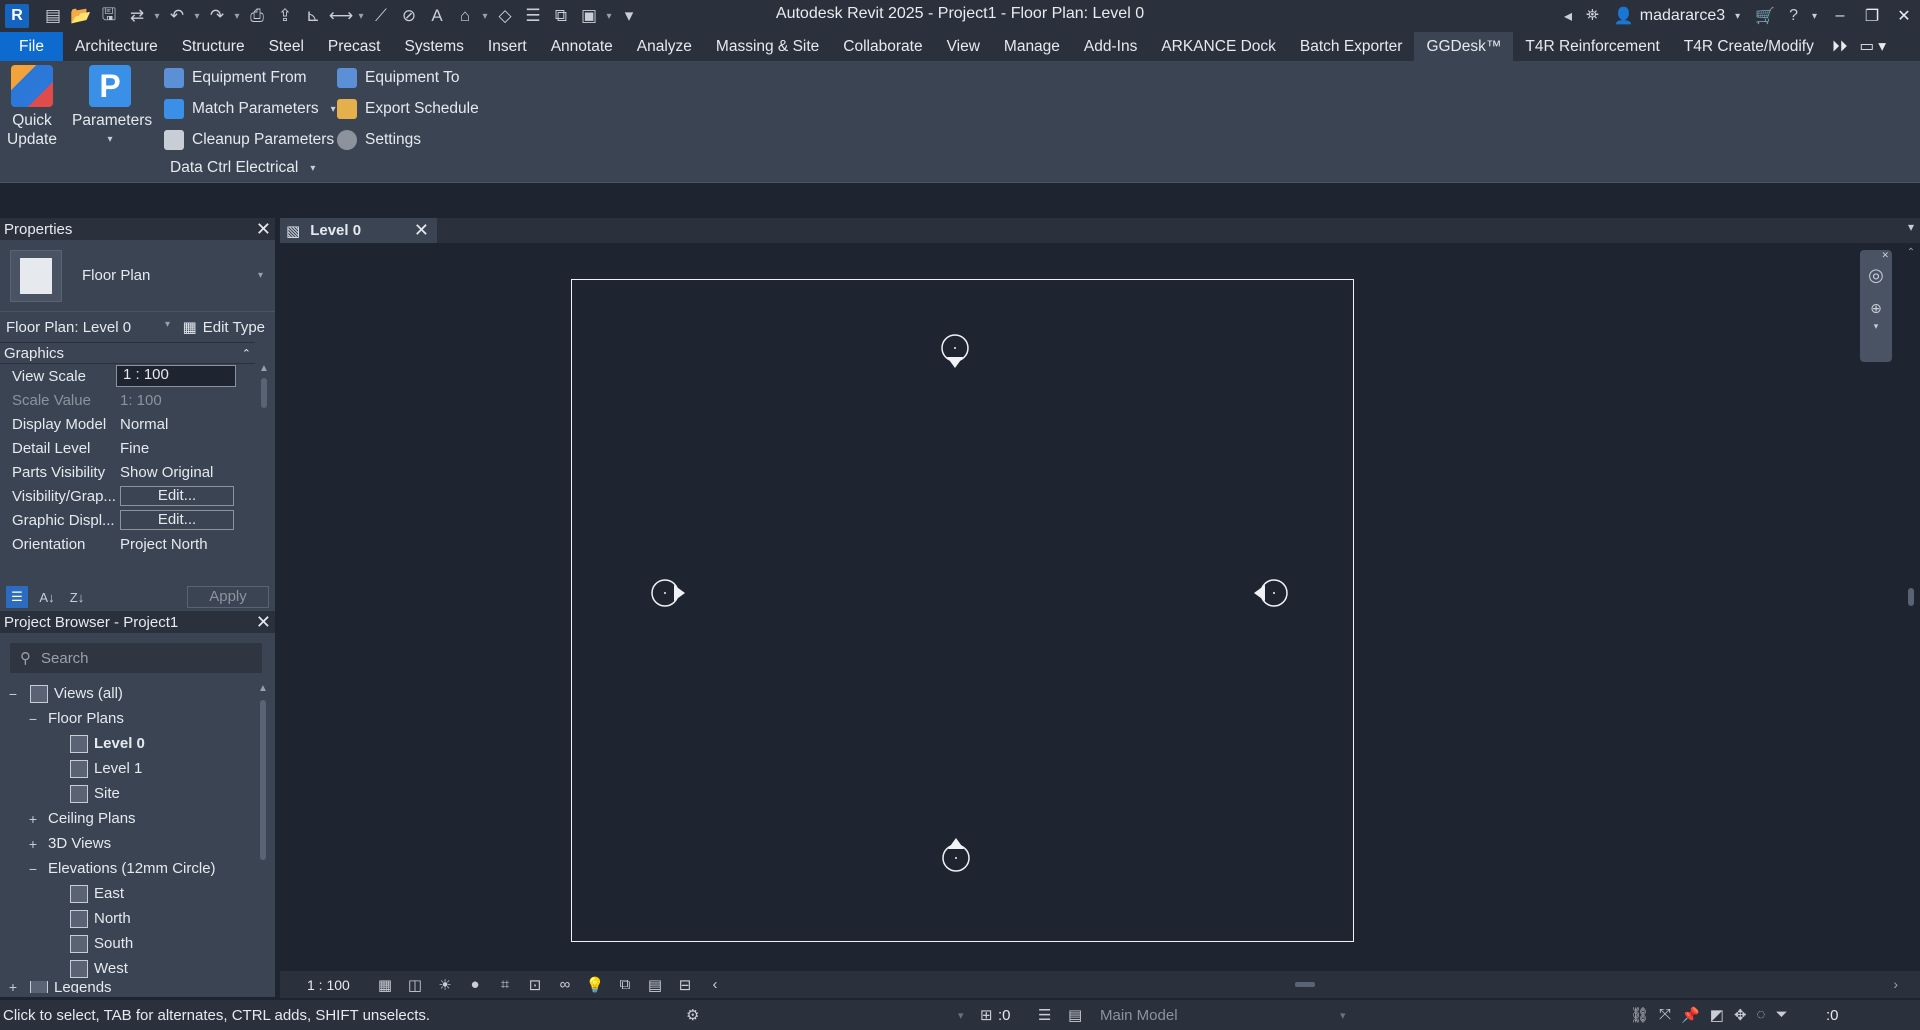 This screenshot has width=1920, height=1030. Describe the element at coordinates (625, 984) in the screenshot. I see `temporary-view-properties-icon: ⧉` at that location.